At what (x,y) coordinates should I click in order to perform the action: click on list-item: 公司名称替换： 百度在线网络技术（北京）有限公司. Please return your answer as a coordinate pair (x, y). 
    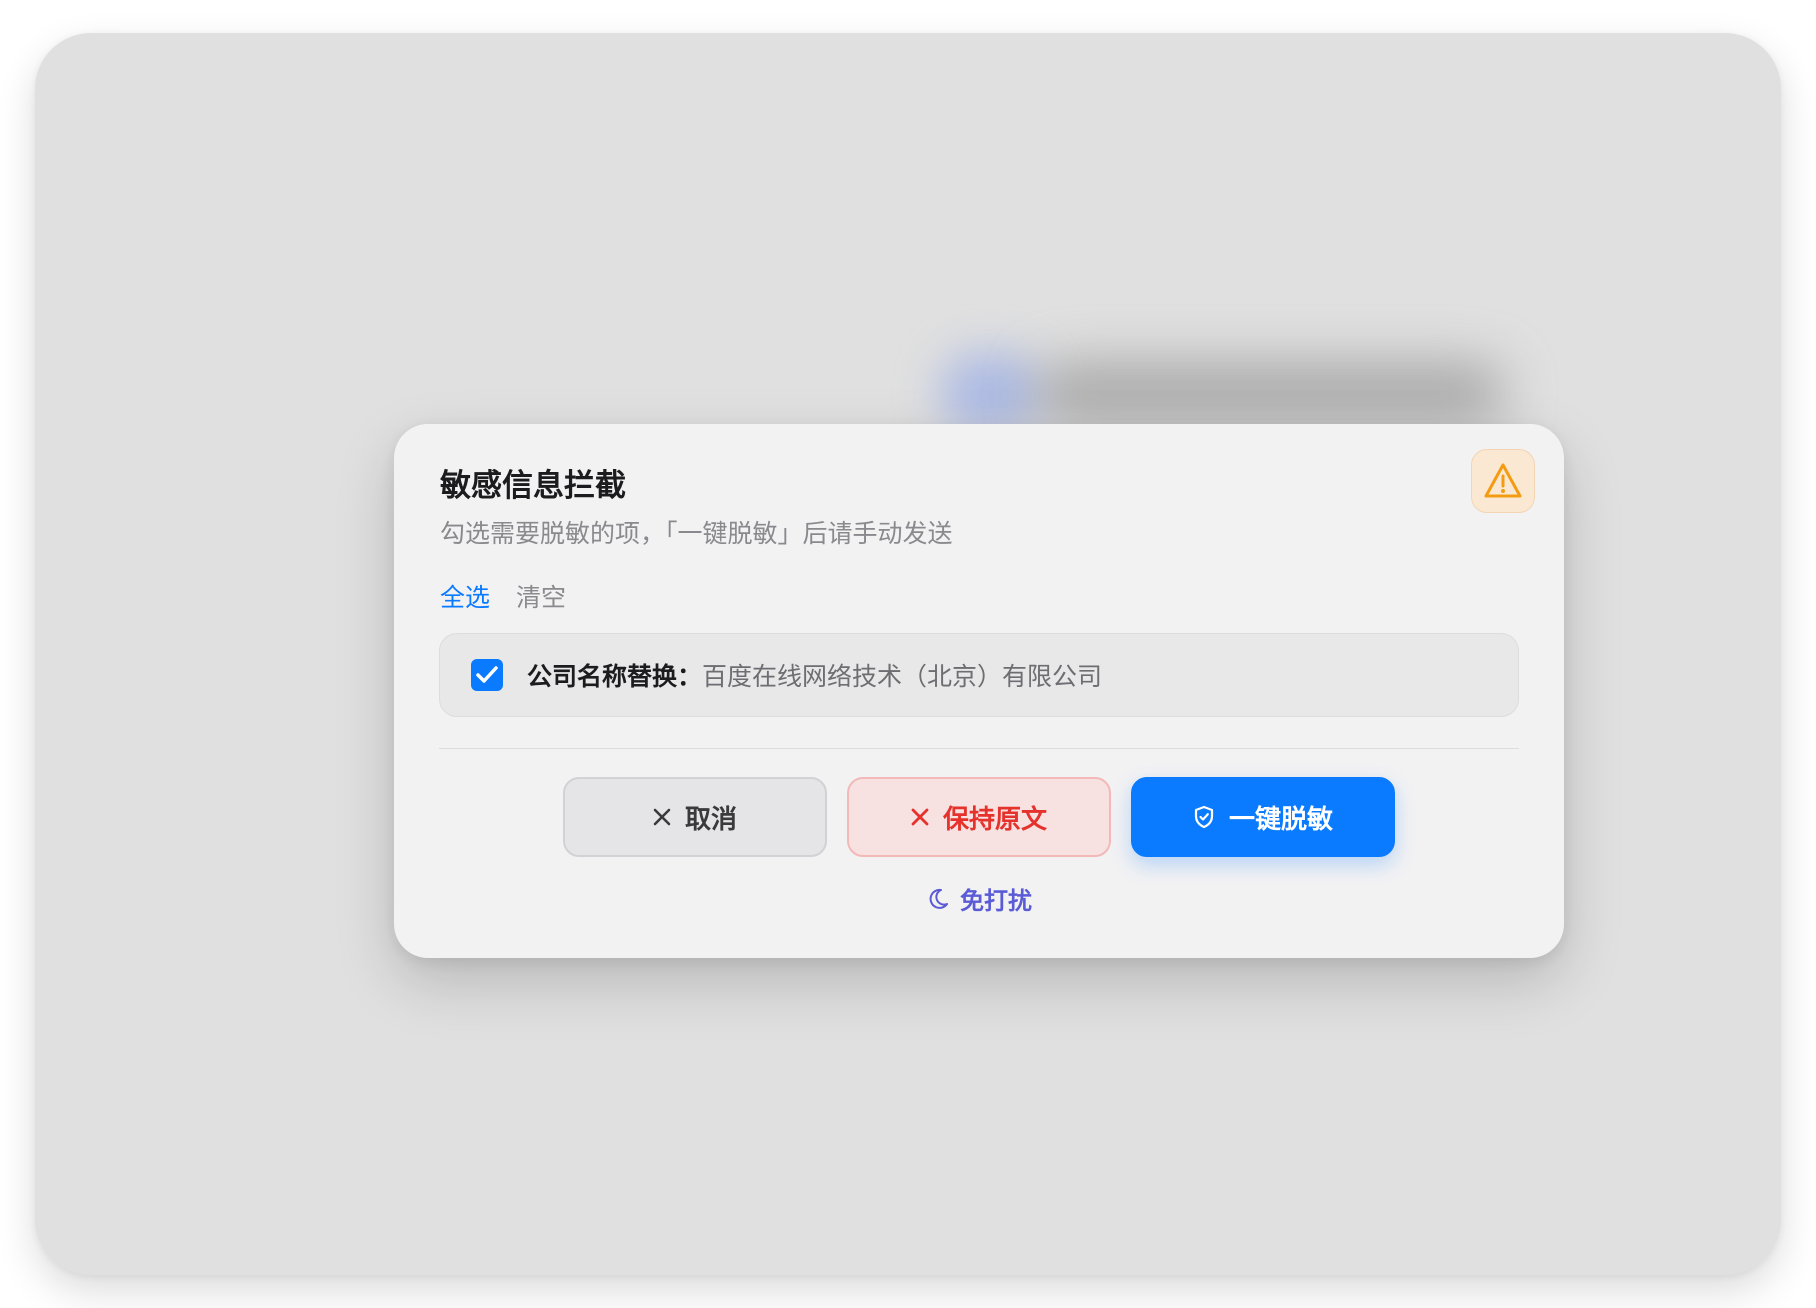
    Looking at the image, I should click on (979, 675).